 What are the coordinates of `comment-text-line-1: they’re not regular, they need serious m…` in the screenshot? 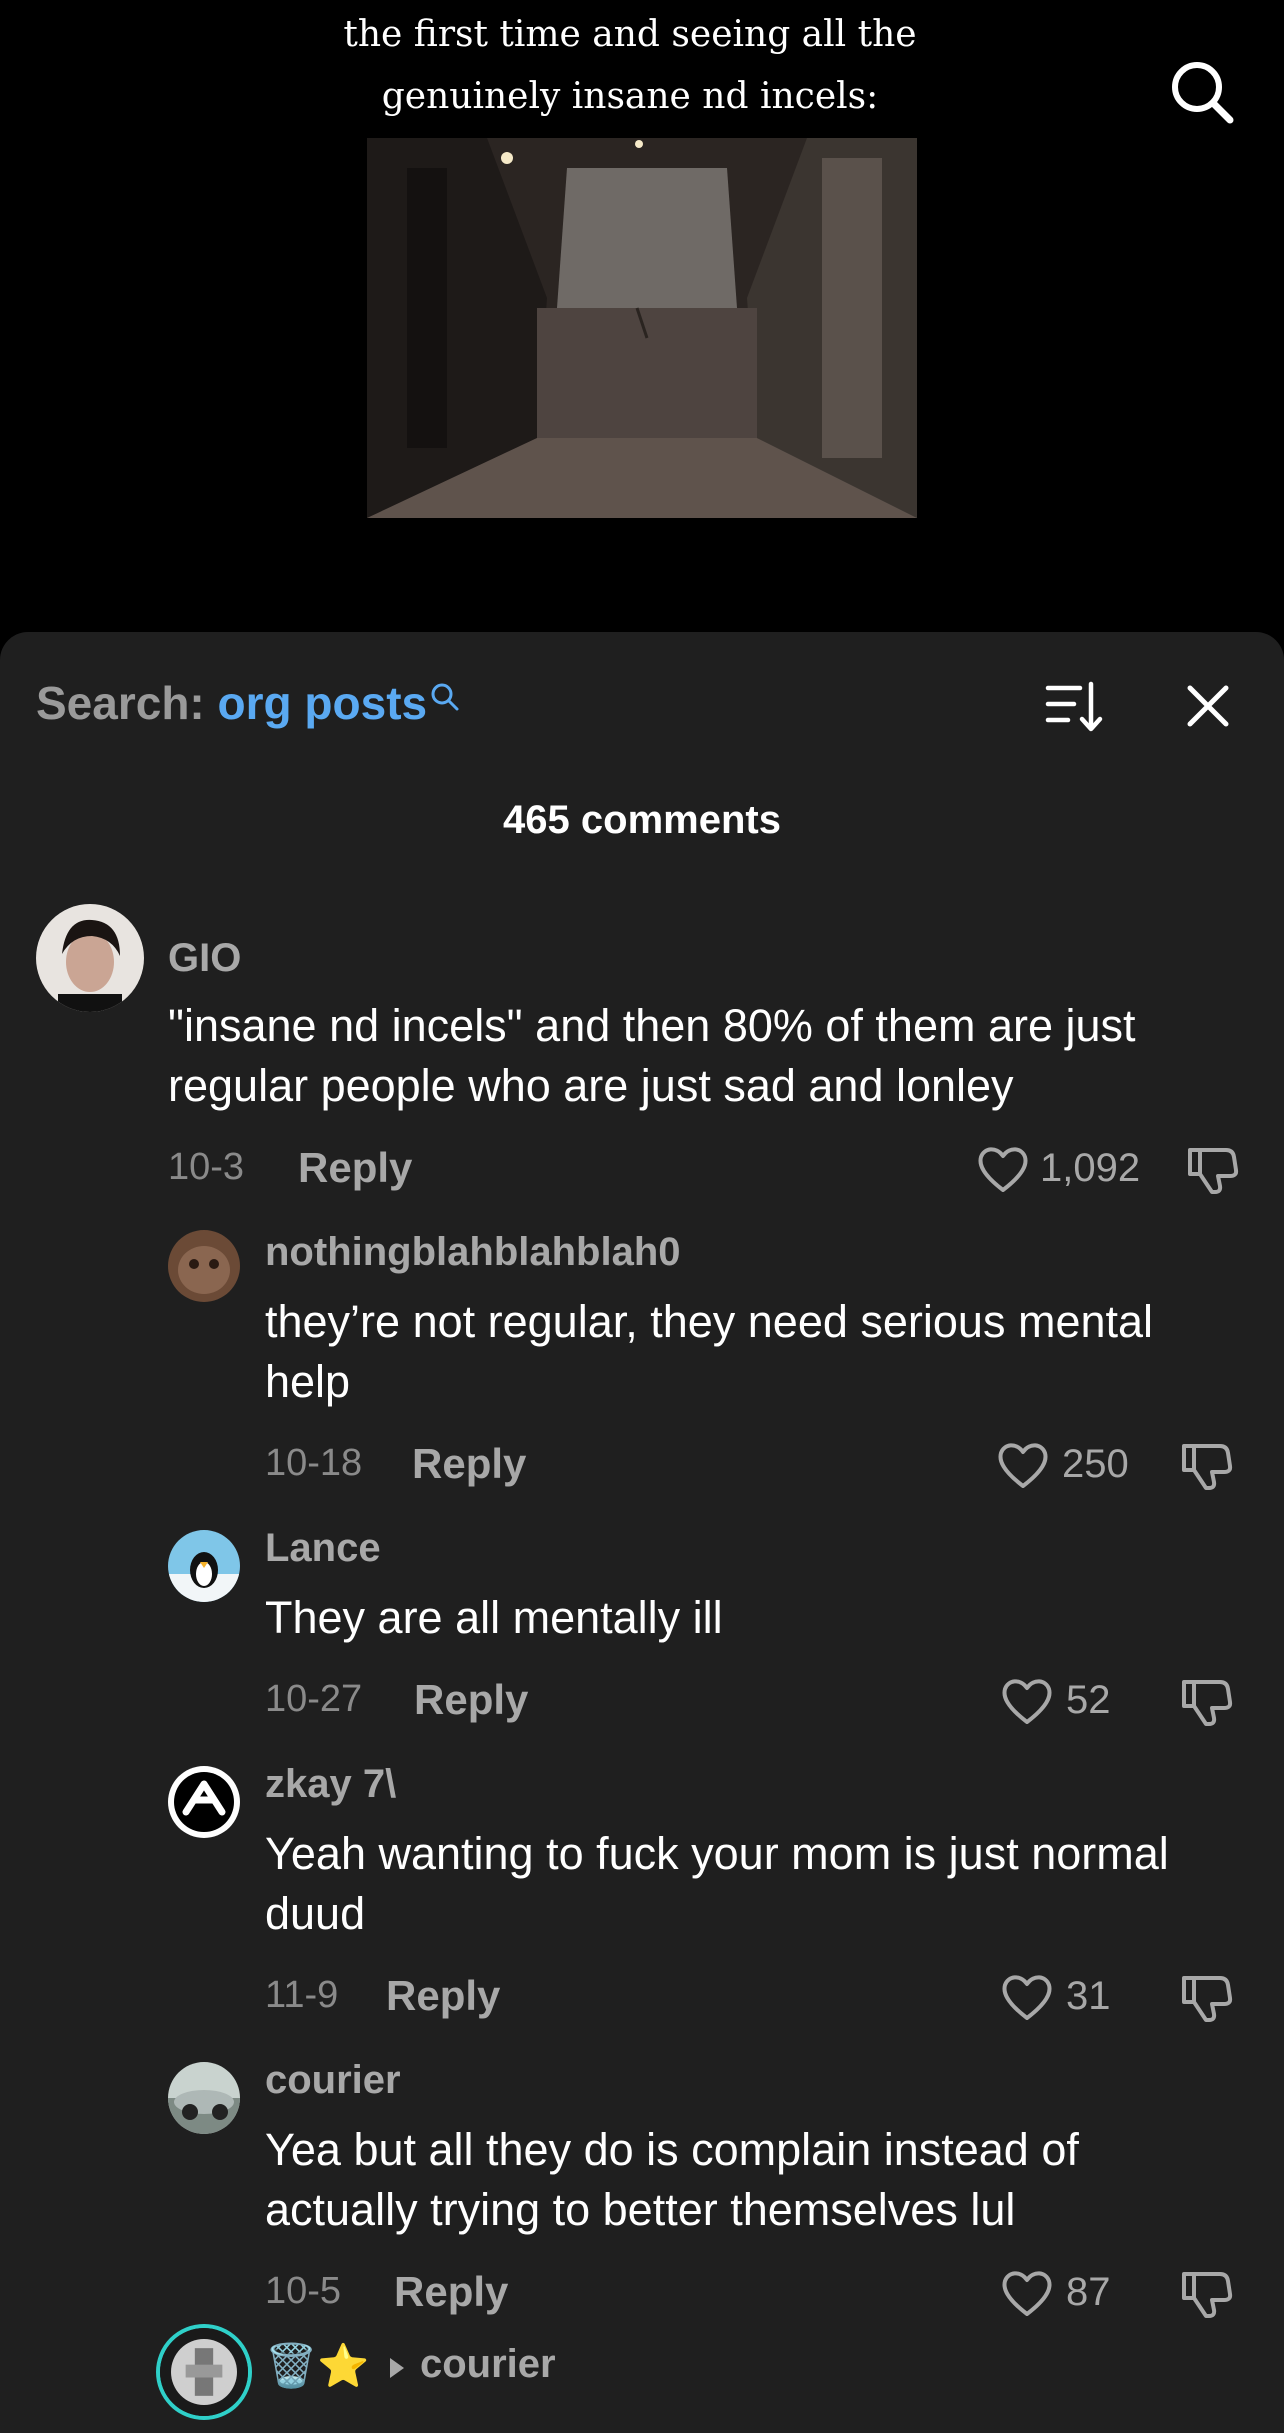 It's located at (709, 1321).